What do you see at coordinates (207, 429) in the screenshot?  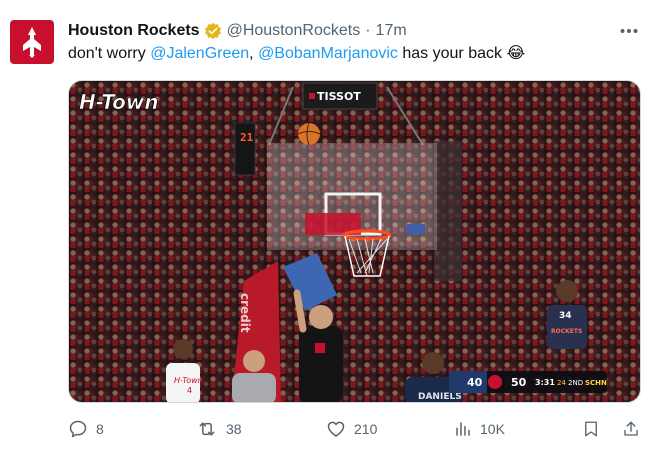 I see `retweet-icon` at bounding box center [207, 429].